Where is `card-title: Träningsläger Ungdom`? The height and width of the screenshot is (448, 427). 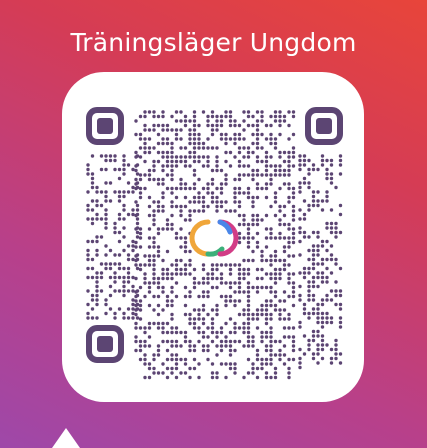 card-title: Träningsläger Ungdom is located at coordinates (213, 42).